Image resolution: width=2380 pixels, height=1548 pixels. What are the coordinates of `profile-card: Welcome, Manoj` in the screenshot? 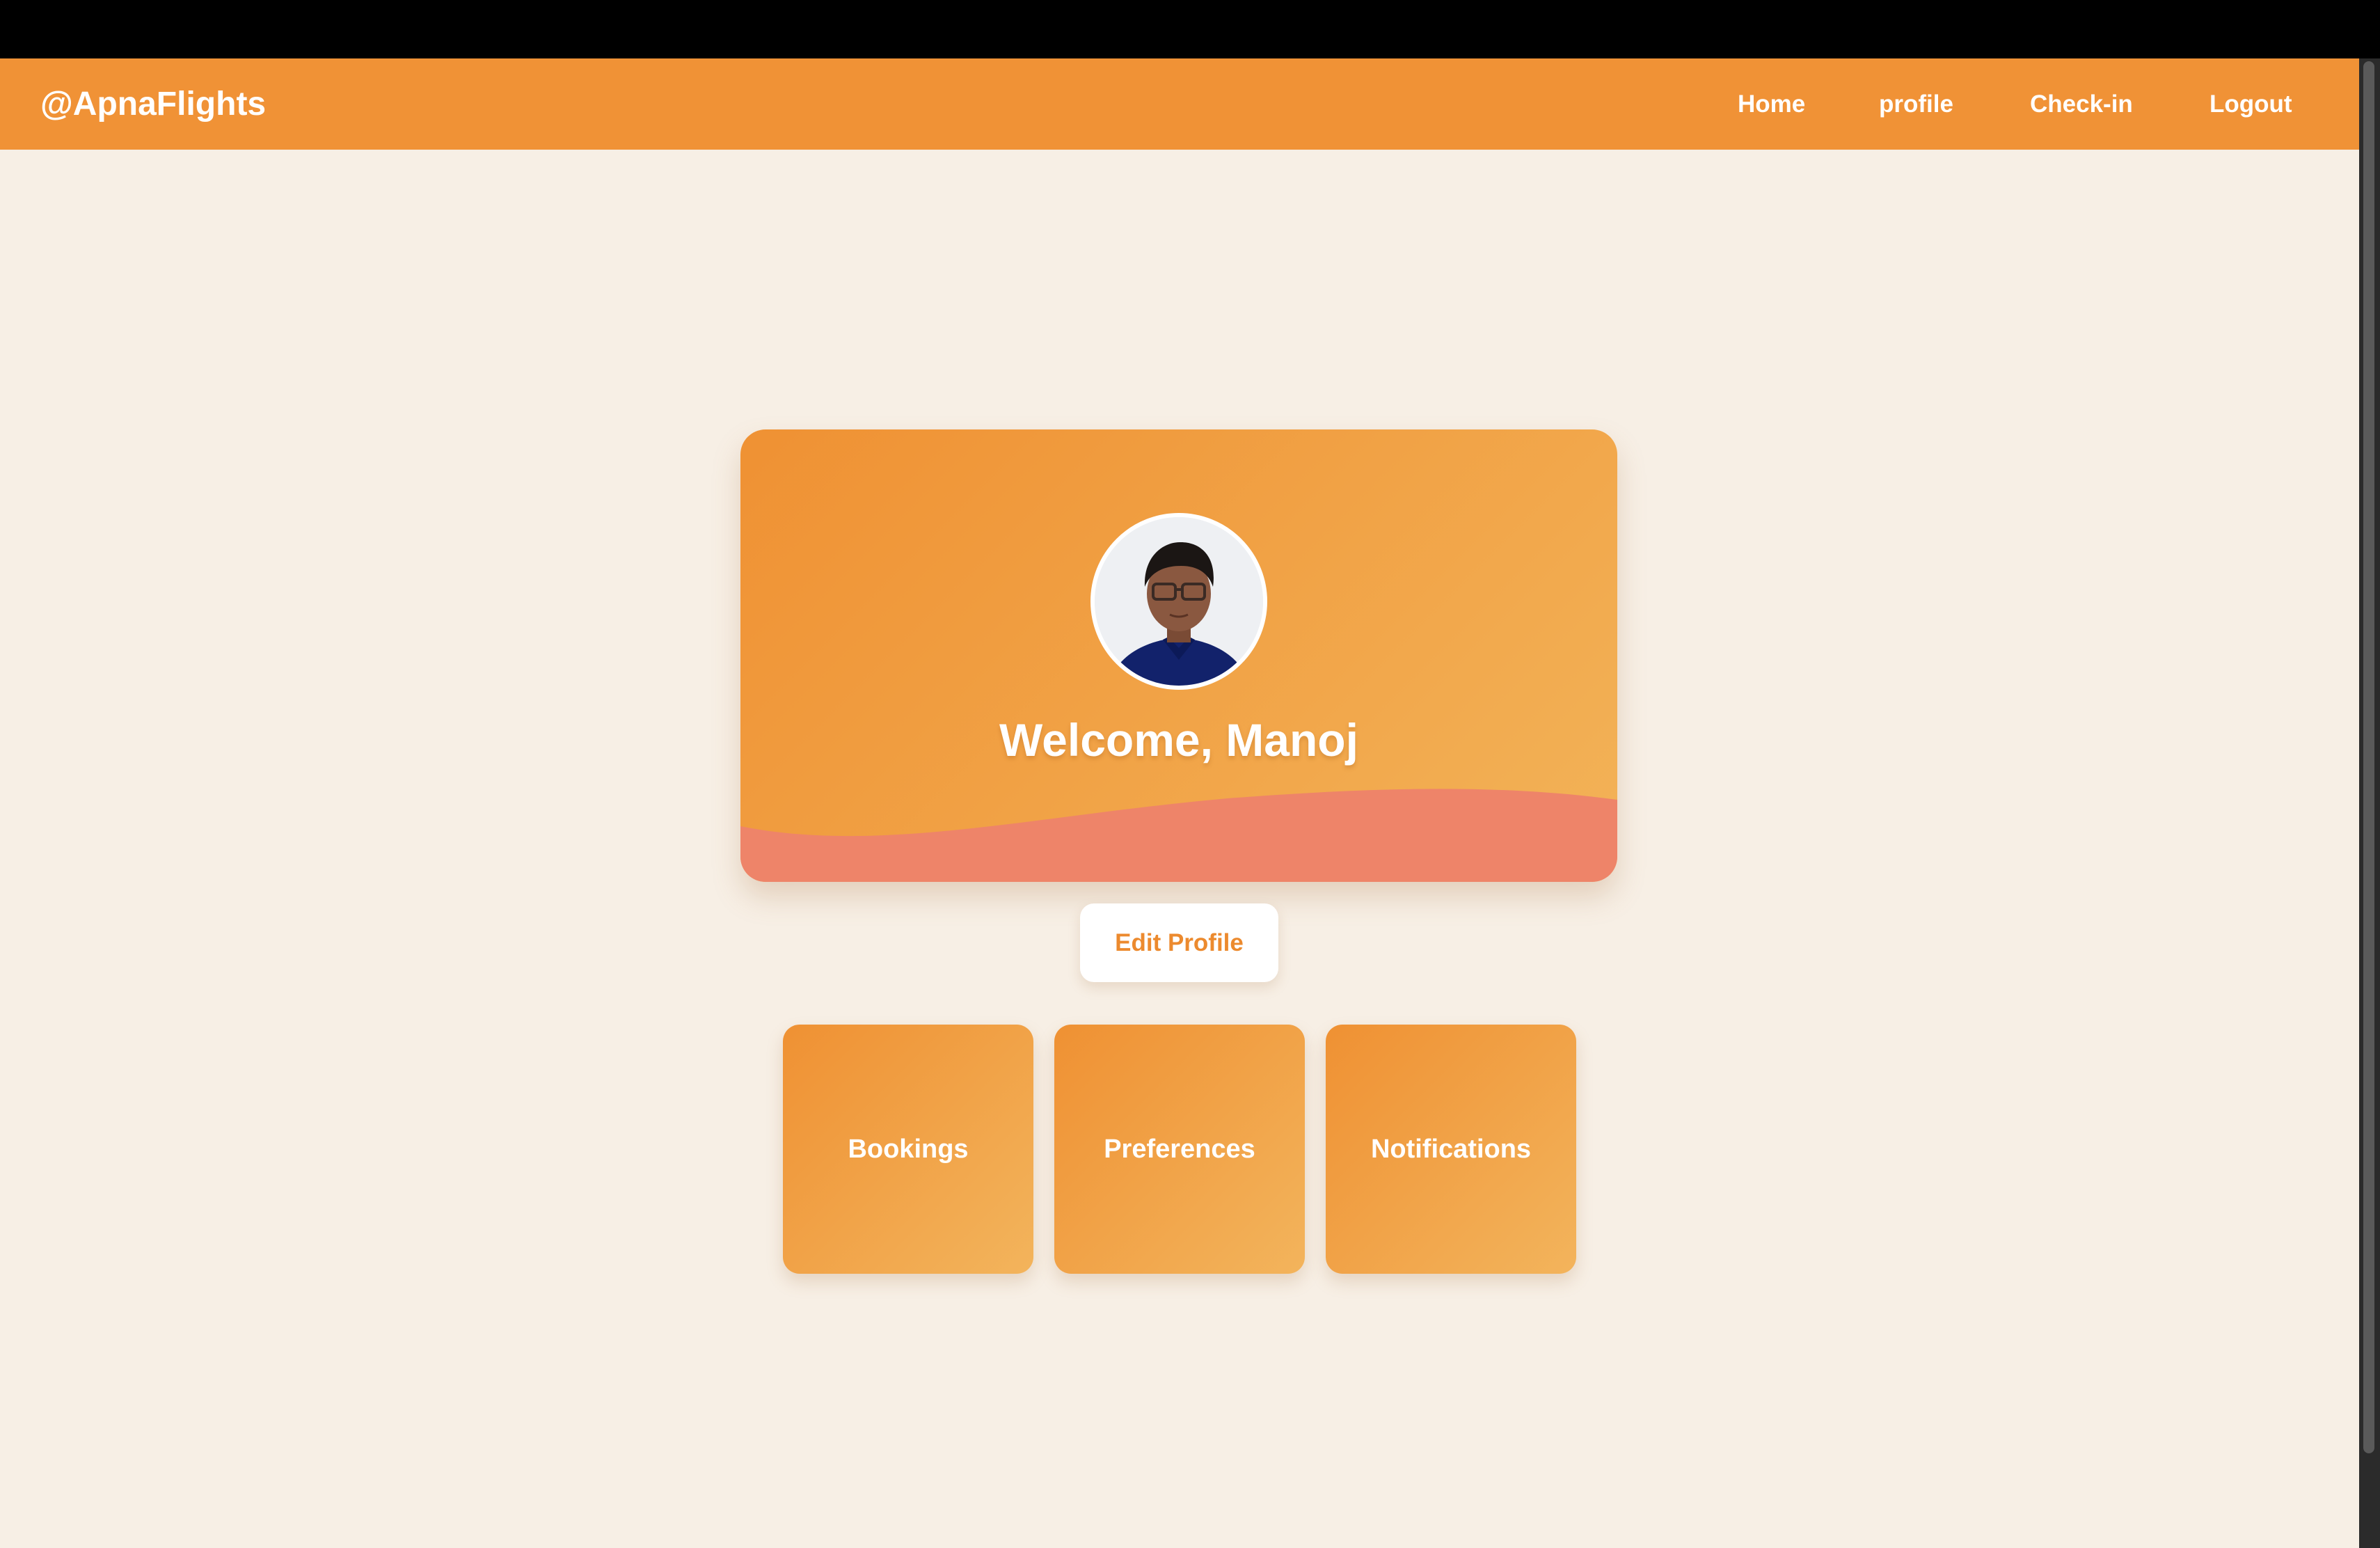 It's located at (1178, 655).